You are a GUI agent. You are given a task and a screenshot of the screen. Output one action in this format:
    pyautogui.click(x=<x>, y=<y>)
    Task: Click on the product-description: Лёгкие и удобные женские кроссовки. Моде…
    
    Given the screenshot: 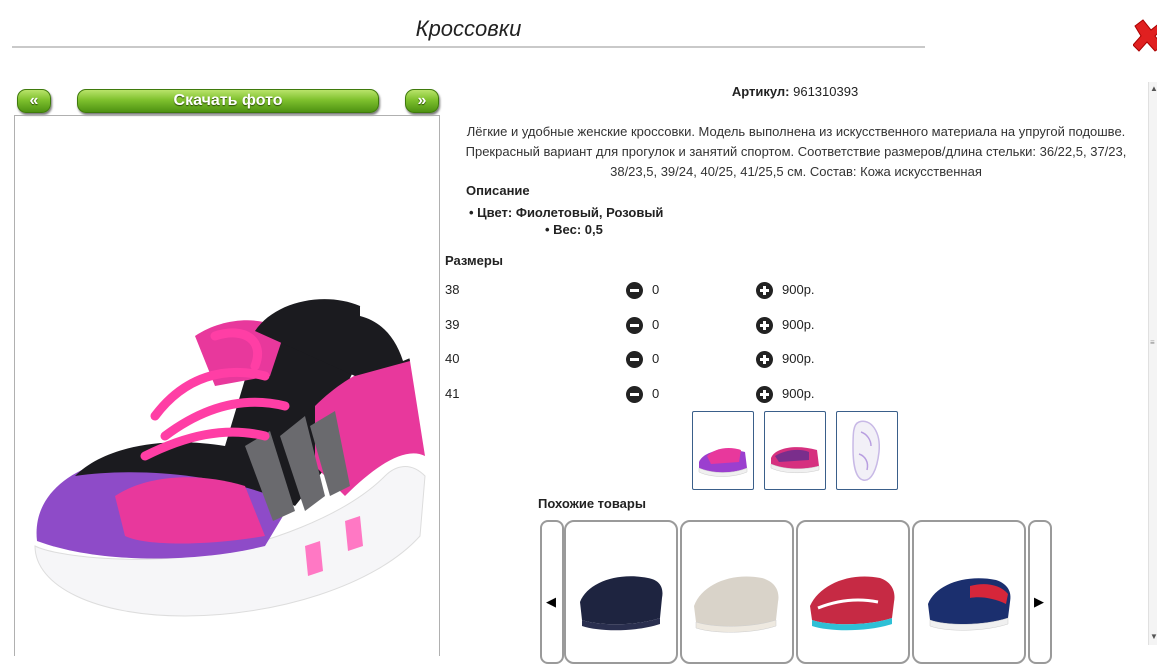 What is the action you would take?
    pyautogui.click(x=796, y=151)
    